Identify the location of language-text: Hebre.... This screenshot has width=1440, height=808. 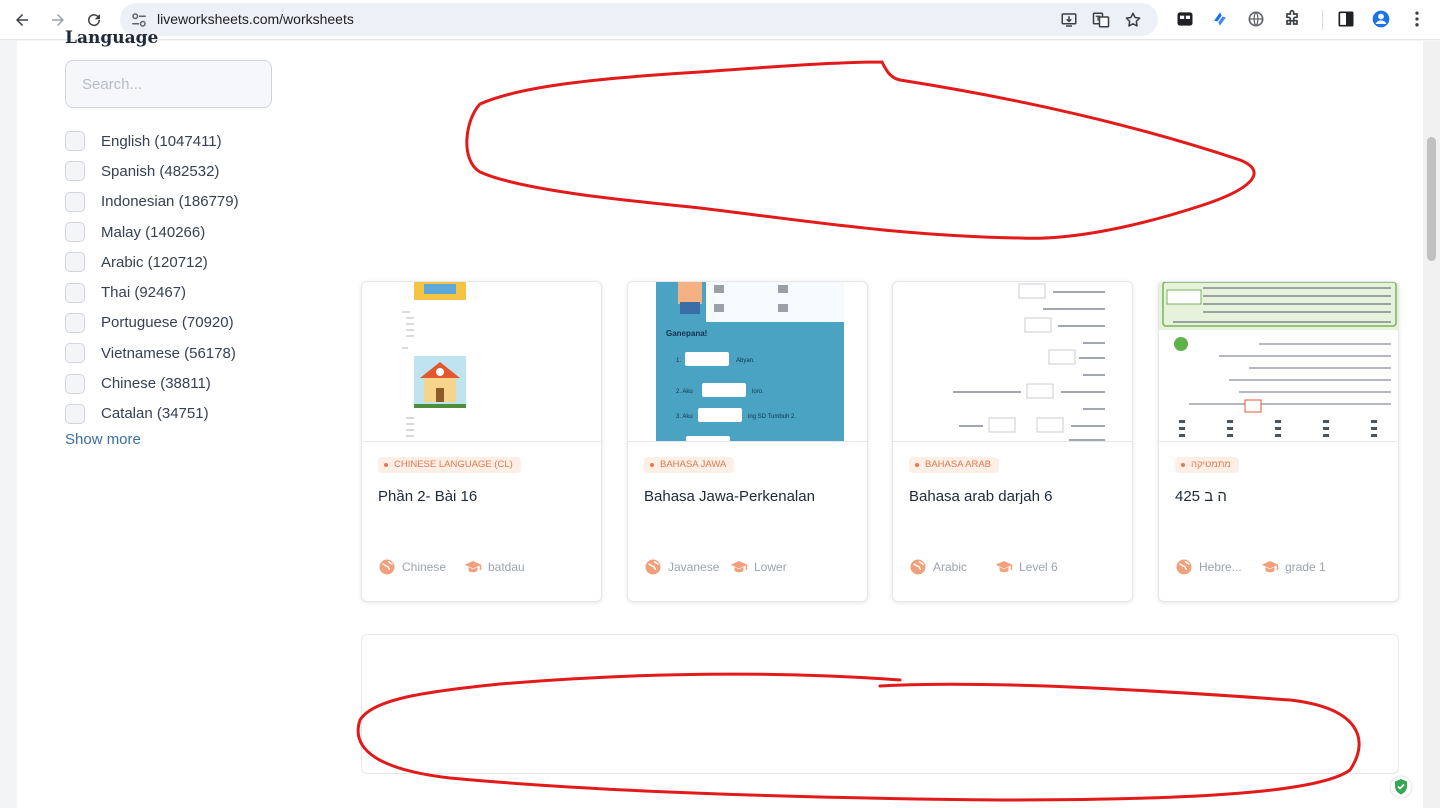
(1220, 567).